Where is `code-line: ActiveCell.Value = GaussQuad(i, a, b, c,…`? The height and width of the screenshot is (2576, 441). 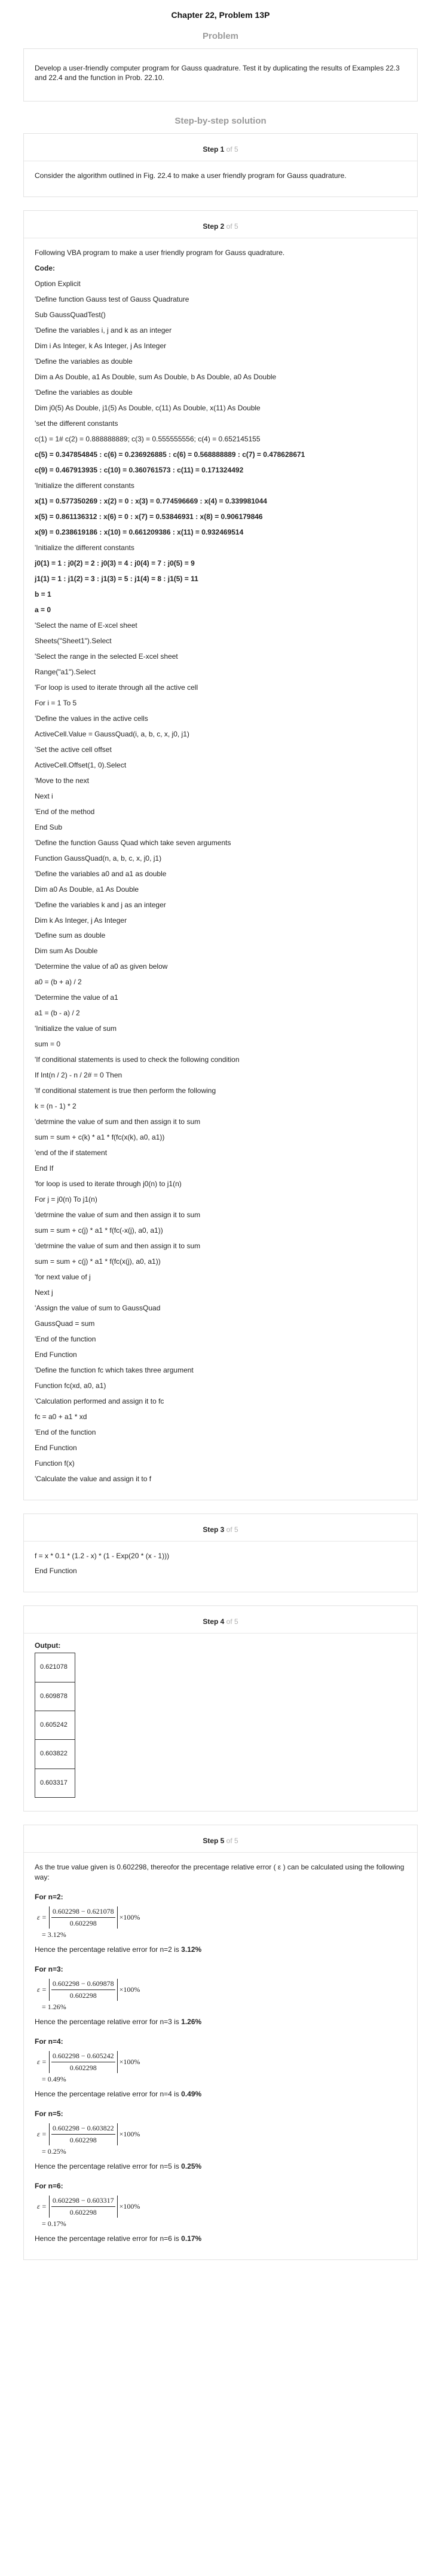 code-line: ActiveCell.Value = GaussQuad(i, a, b, c,… is located at coordinates (112, 733).